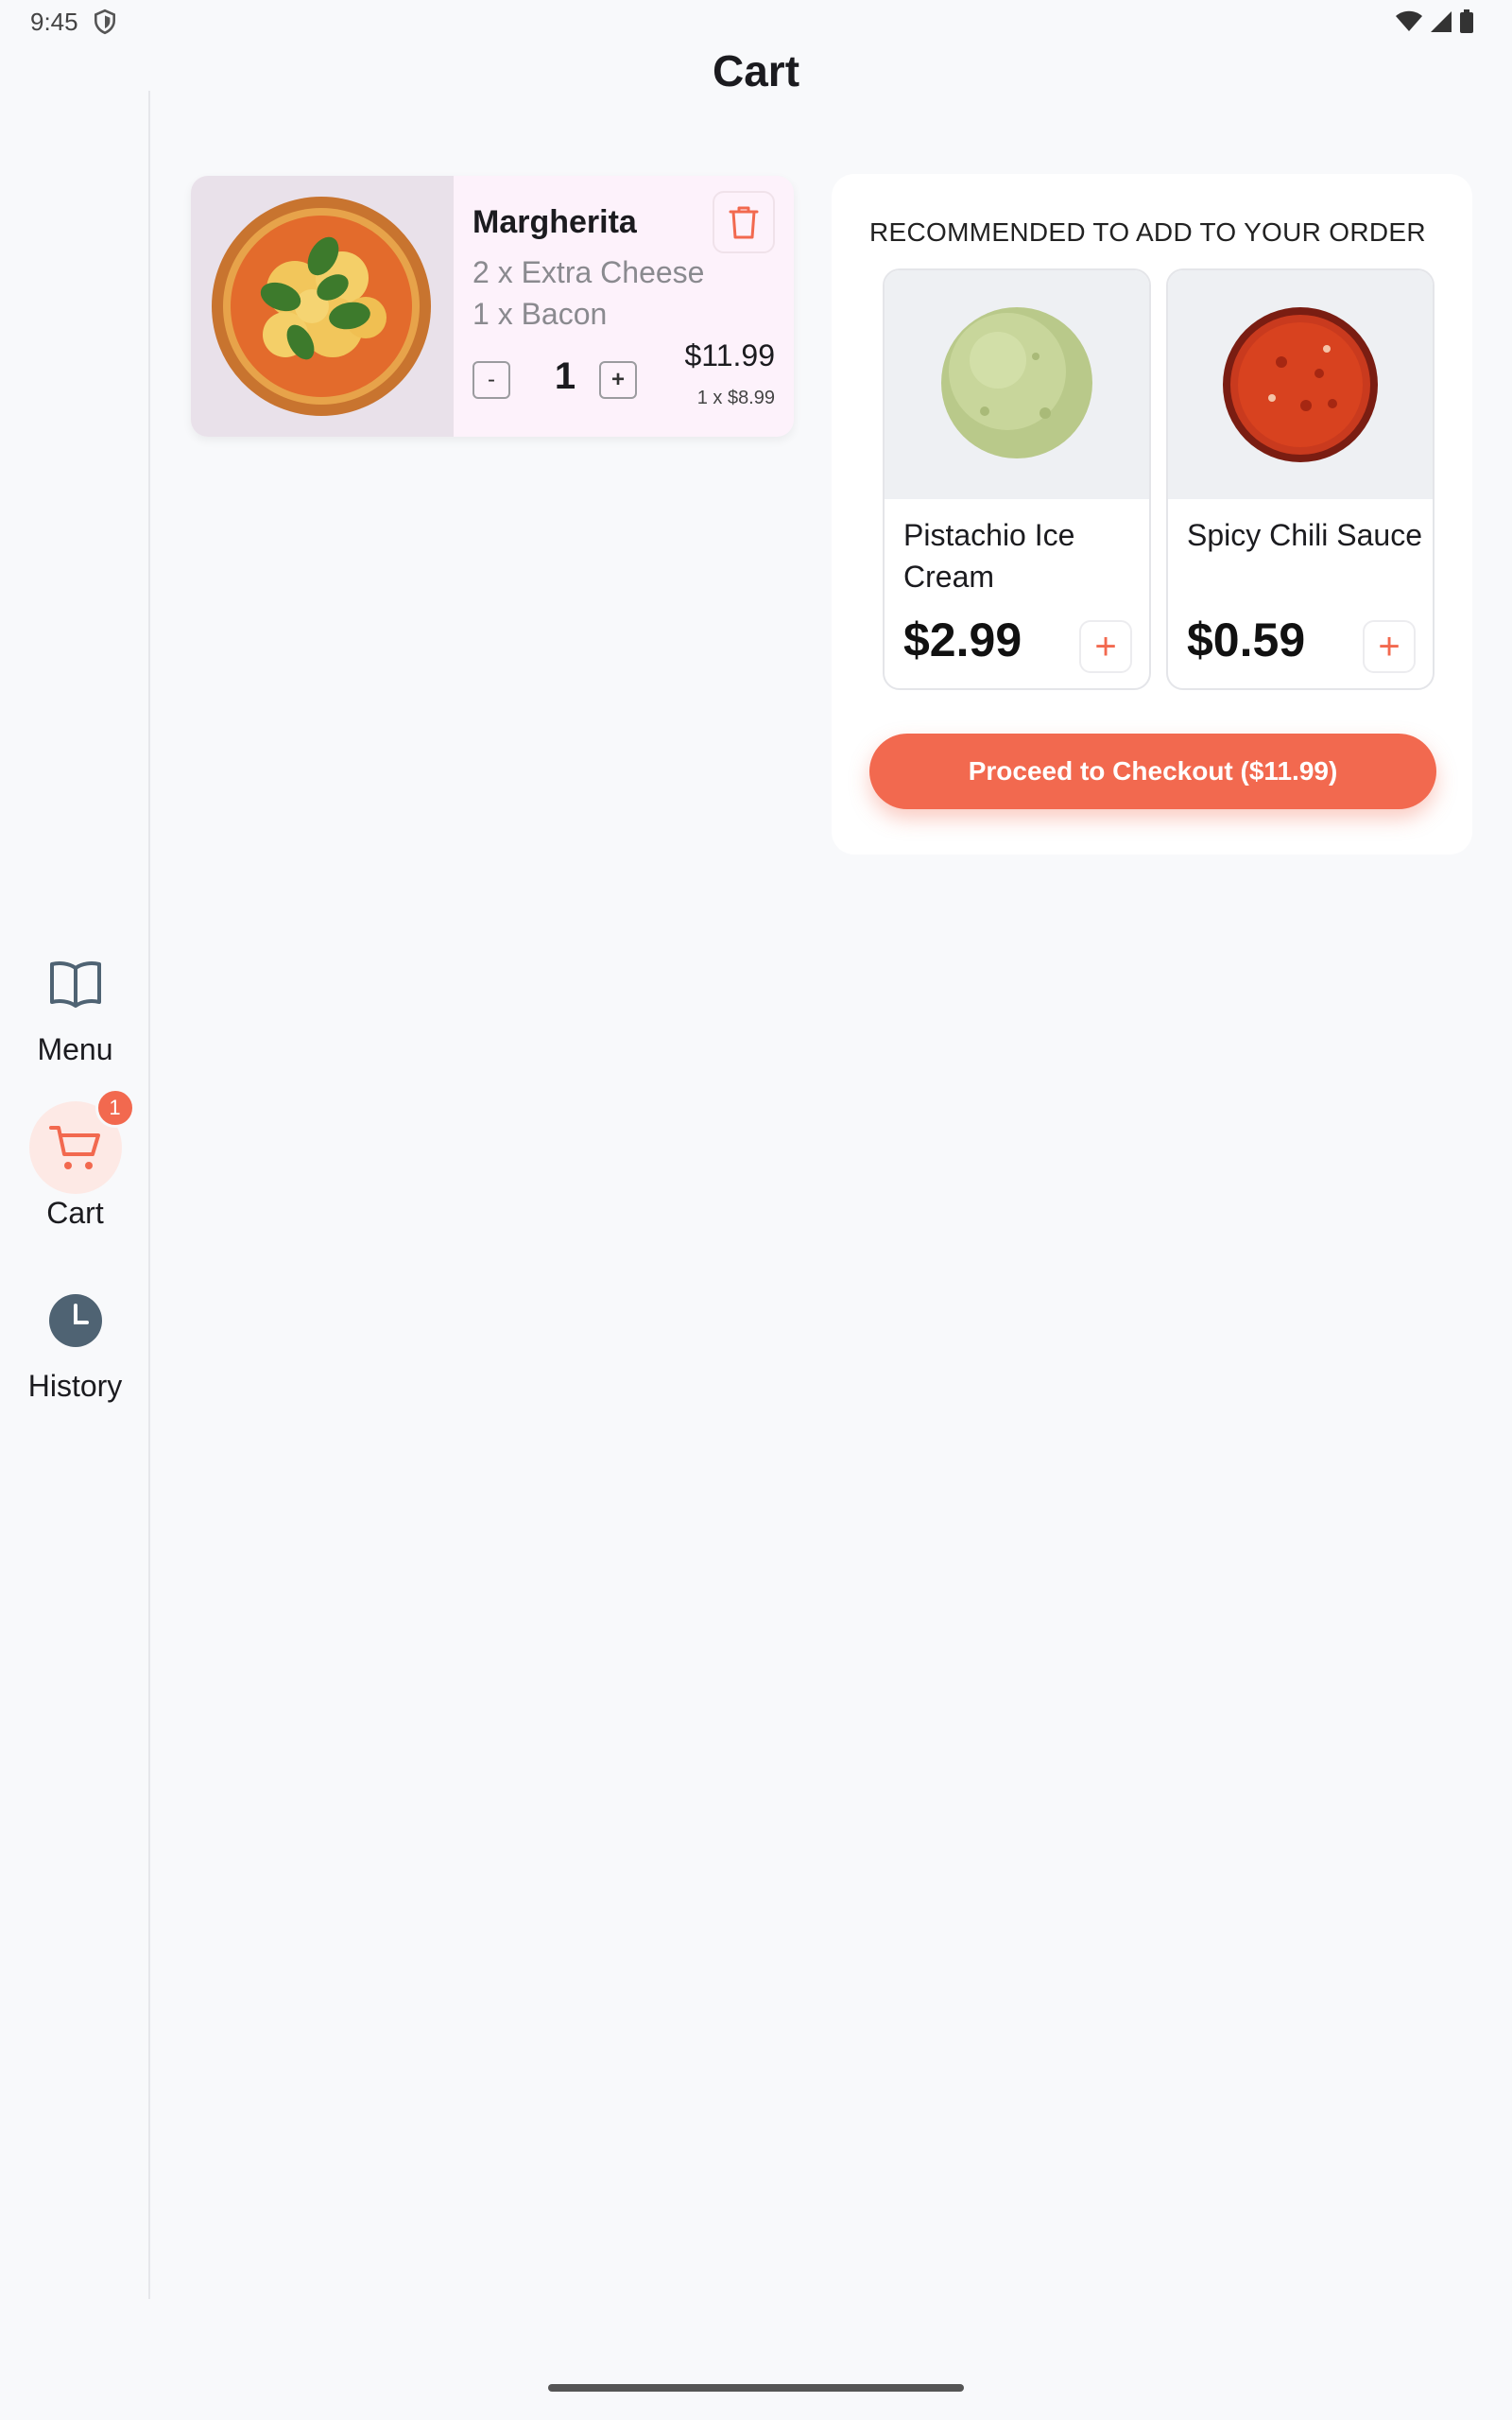 This screenshot has width=1512, height=2420. Describe the element at coordinates (735, 398) in the screenshot. I see `cart-item-unit-price: 1 x $8.99` at that location.